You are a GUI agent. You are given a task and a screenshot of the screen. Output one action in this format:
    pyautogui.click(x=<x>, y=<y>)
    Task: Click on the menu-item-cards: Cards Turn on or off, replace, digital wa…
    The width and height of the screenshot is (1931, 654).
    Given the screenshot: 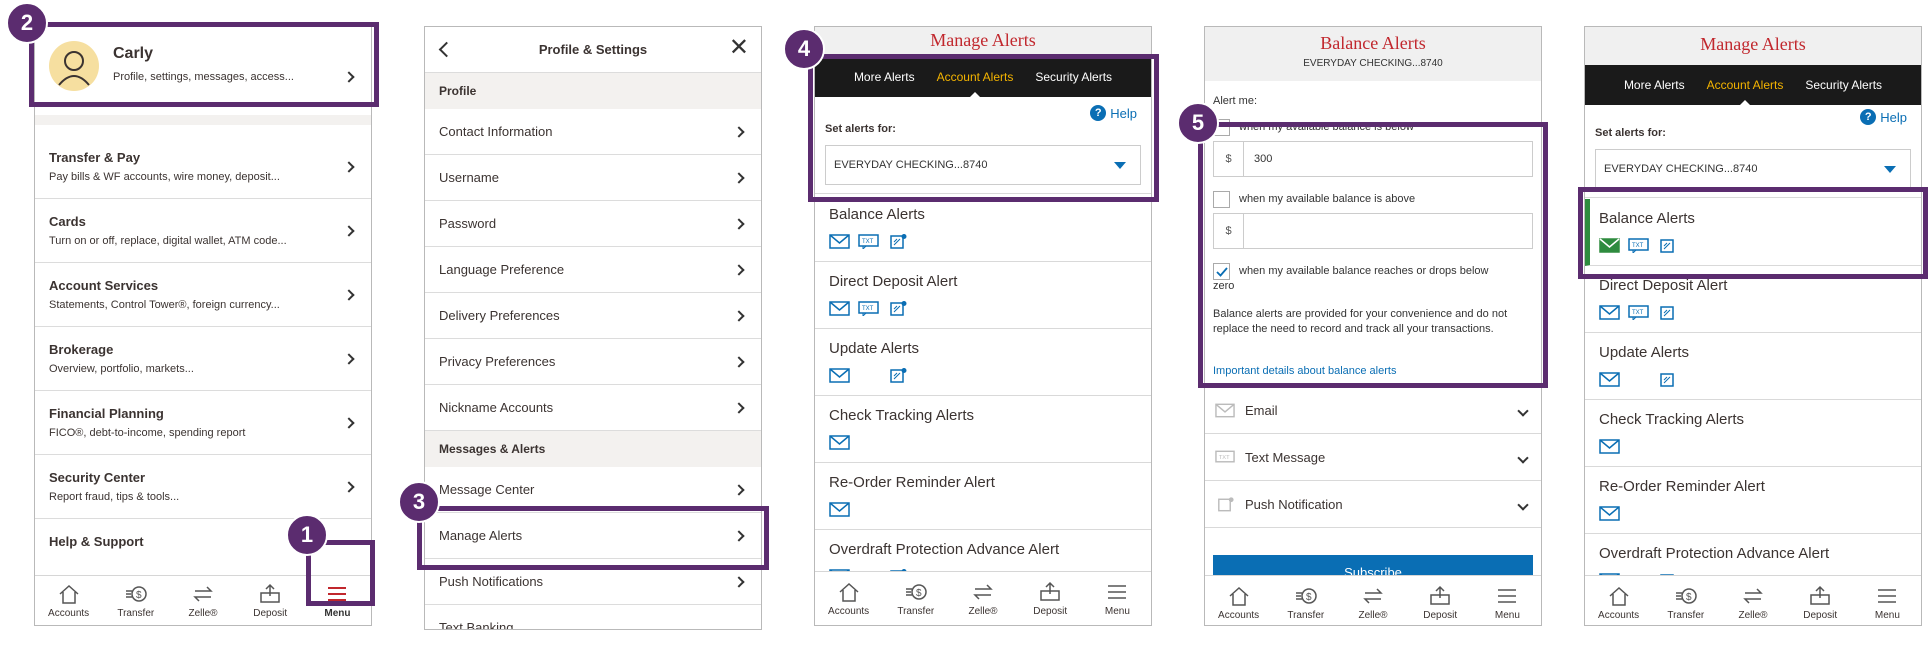 What is the action you would take?
    pyautogui.click(x=203, y=231)
    